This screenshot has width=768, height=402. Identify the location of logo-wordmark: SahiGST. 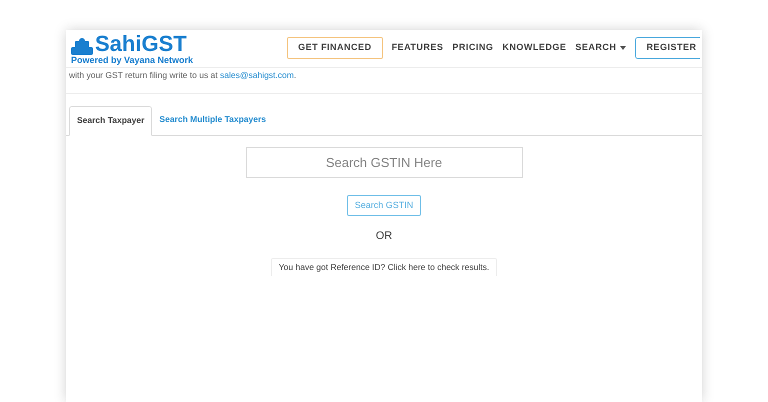
(141, 43).